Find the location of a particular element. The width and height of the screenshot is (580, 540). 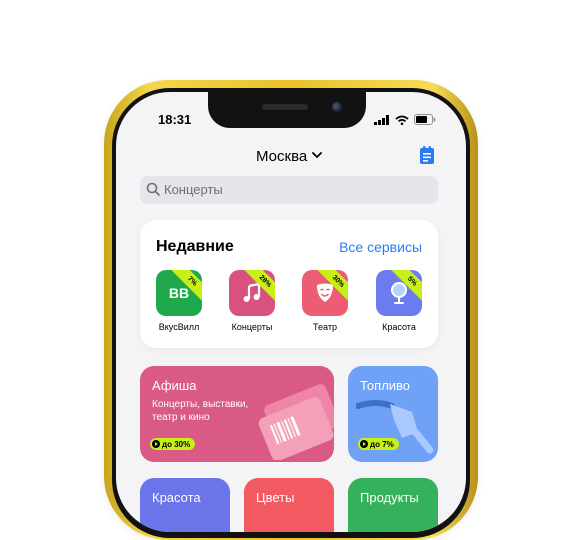

status-icons is located at coordinates (405, 119).